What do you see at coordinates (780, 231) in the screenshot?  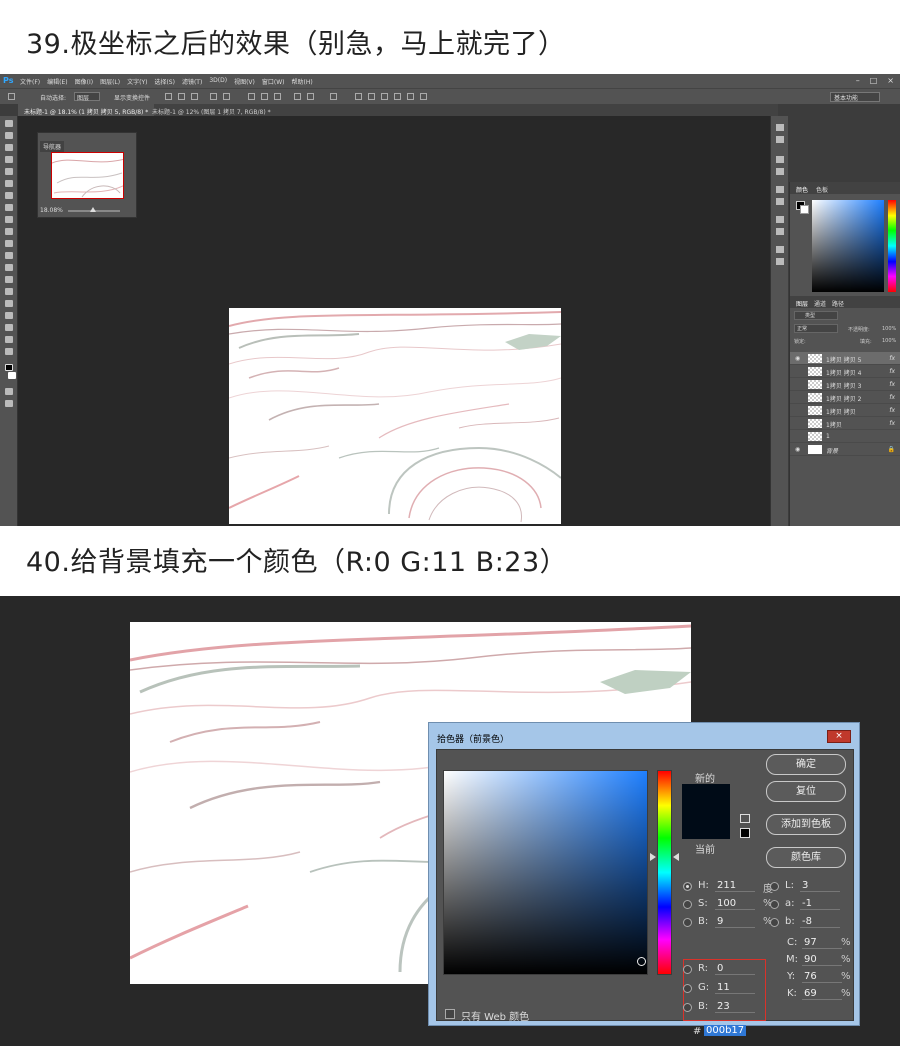 I see `character-icon` at bounding box center [780, 231].